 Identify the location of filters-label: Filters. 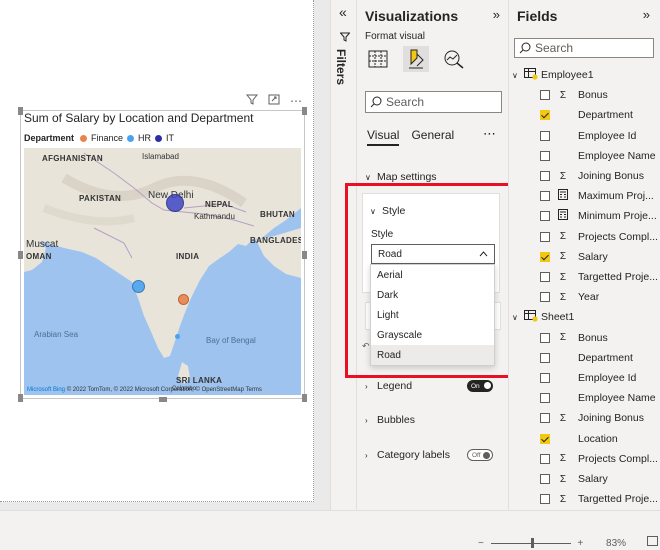
(341, 67).